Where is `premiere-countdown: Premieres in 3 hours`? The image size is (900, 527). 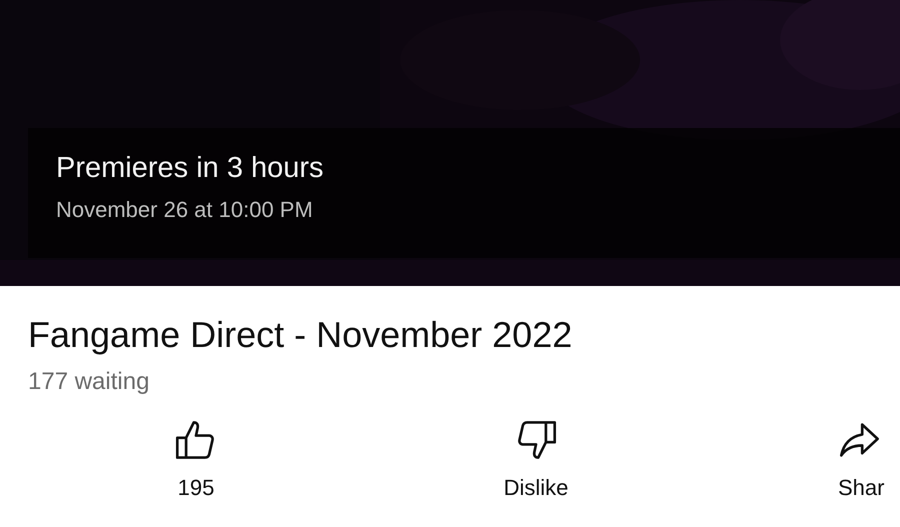
premiere-countdown: Premieres in 3 hours is located at coordinates (190, 168).